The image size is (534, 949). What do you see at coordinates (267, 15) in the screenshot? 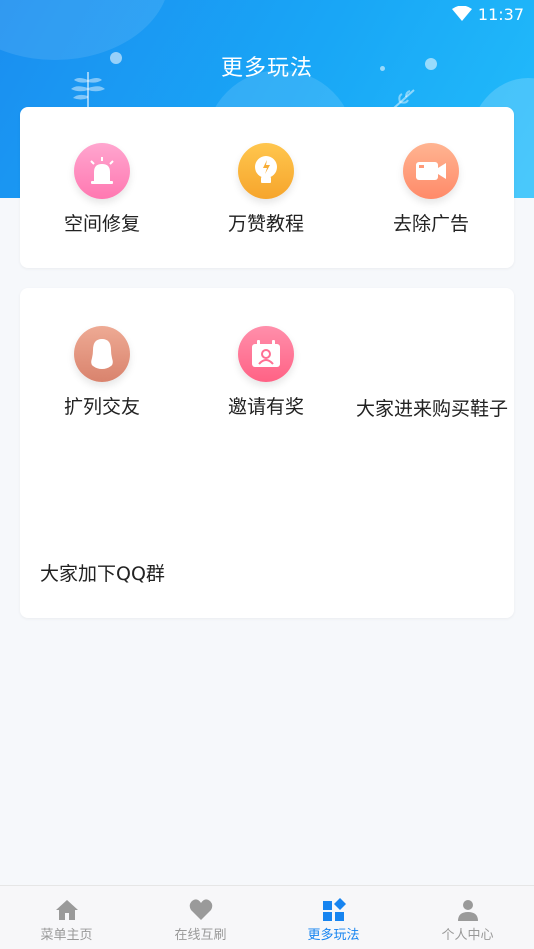
I see `status-bar: 11:37` at bounding box center [267, 15].